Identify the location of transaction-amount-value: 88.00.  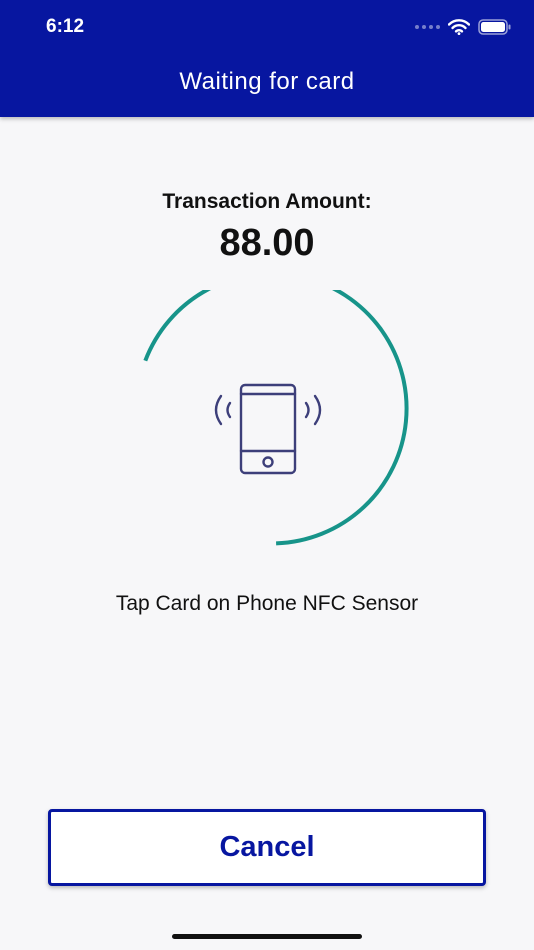
(267, 243).